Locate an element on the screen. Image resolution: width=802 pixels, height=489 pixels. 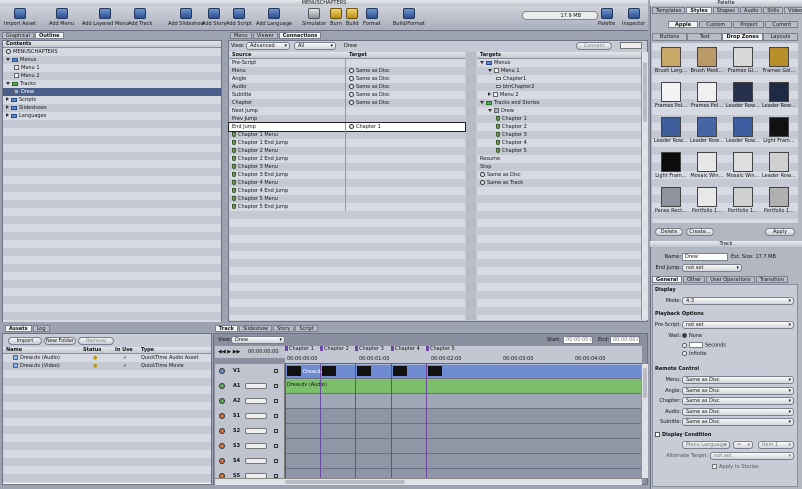
start-field: 00:00:00:00 is located at coordinates (578, 340).